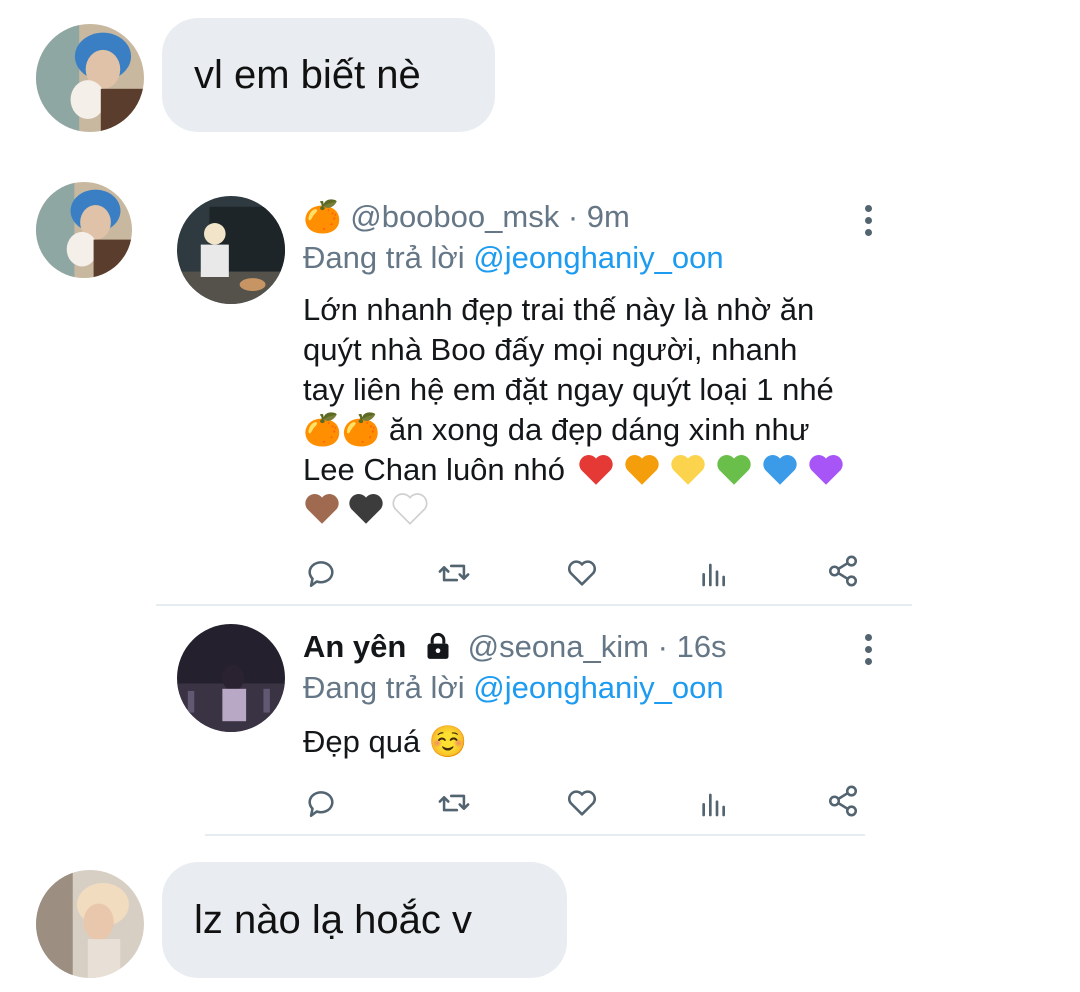 The height and width of the screenshot is (992, 1080). Describe the element at coordinates (307, 74) in the screenshot. I see `message-text: vl em biết nè` at that location.